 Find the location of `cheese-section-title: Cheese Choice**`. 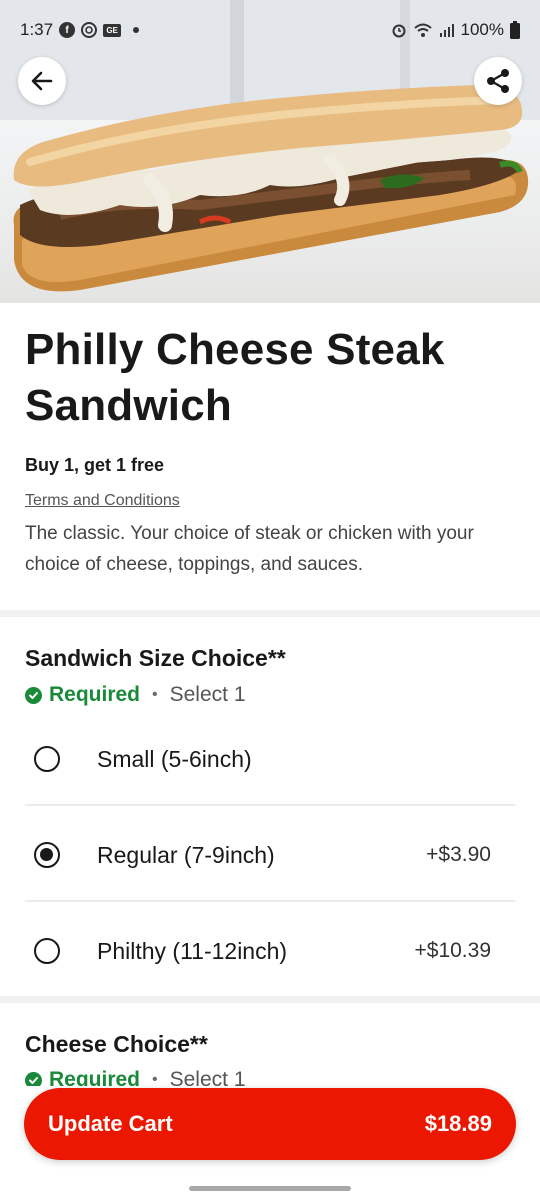

cheese-section-title: Cheese Choice** is located at coordinates (116, 1044).